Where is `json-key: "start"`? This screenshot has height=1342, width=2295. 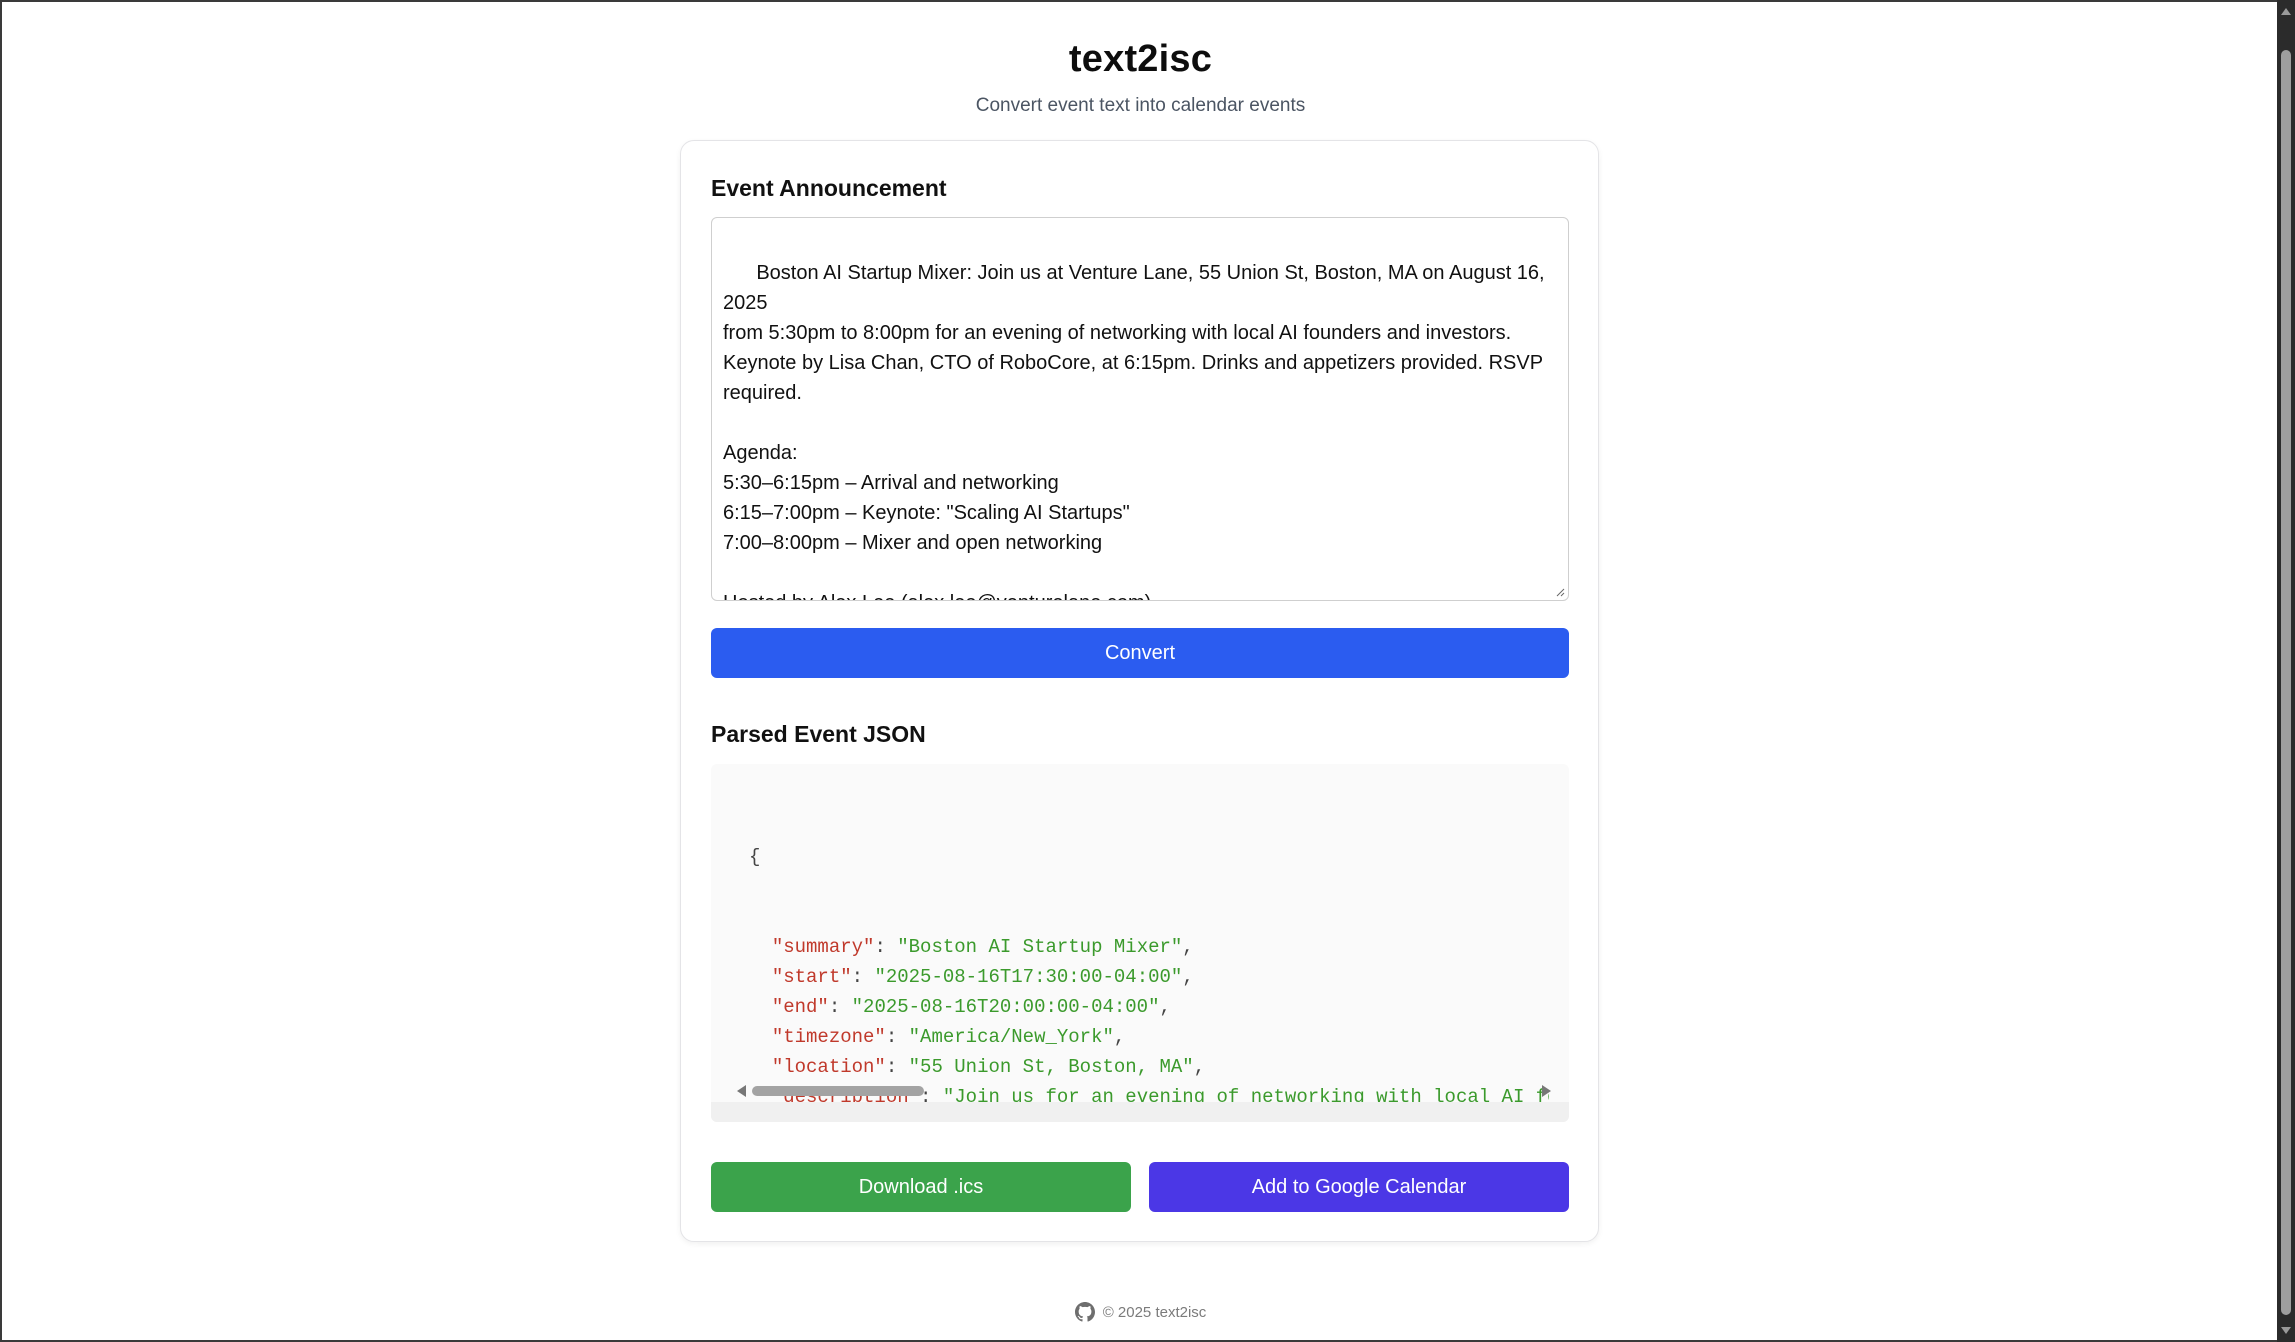 json-key: "start" is located at coordinates (811, 977).